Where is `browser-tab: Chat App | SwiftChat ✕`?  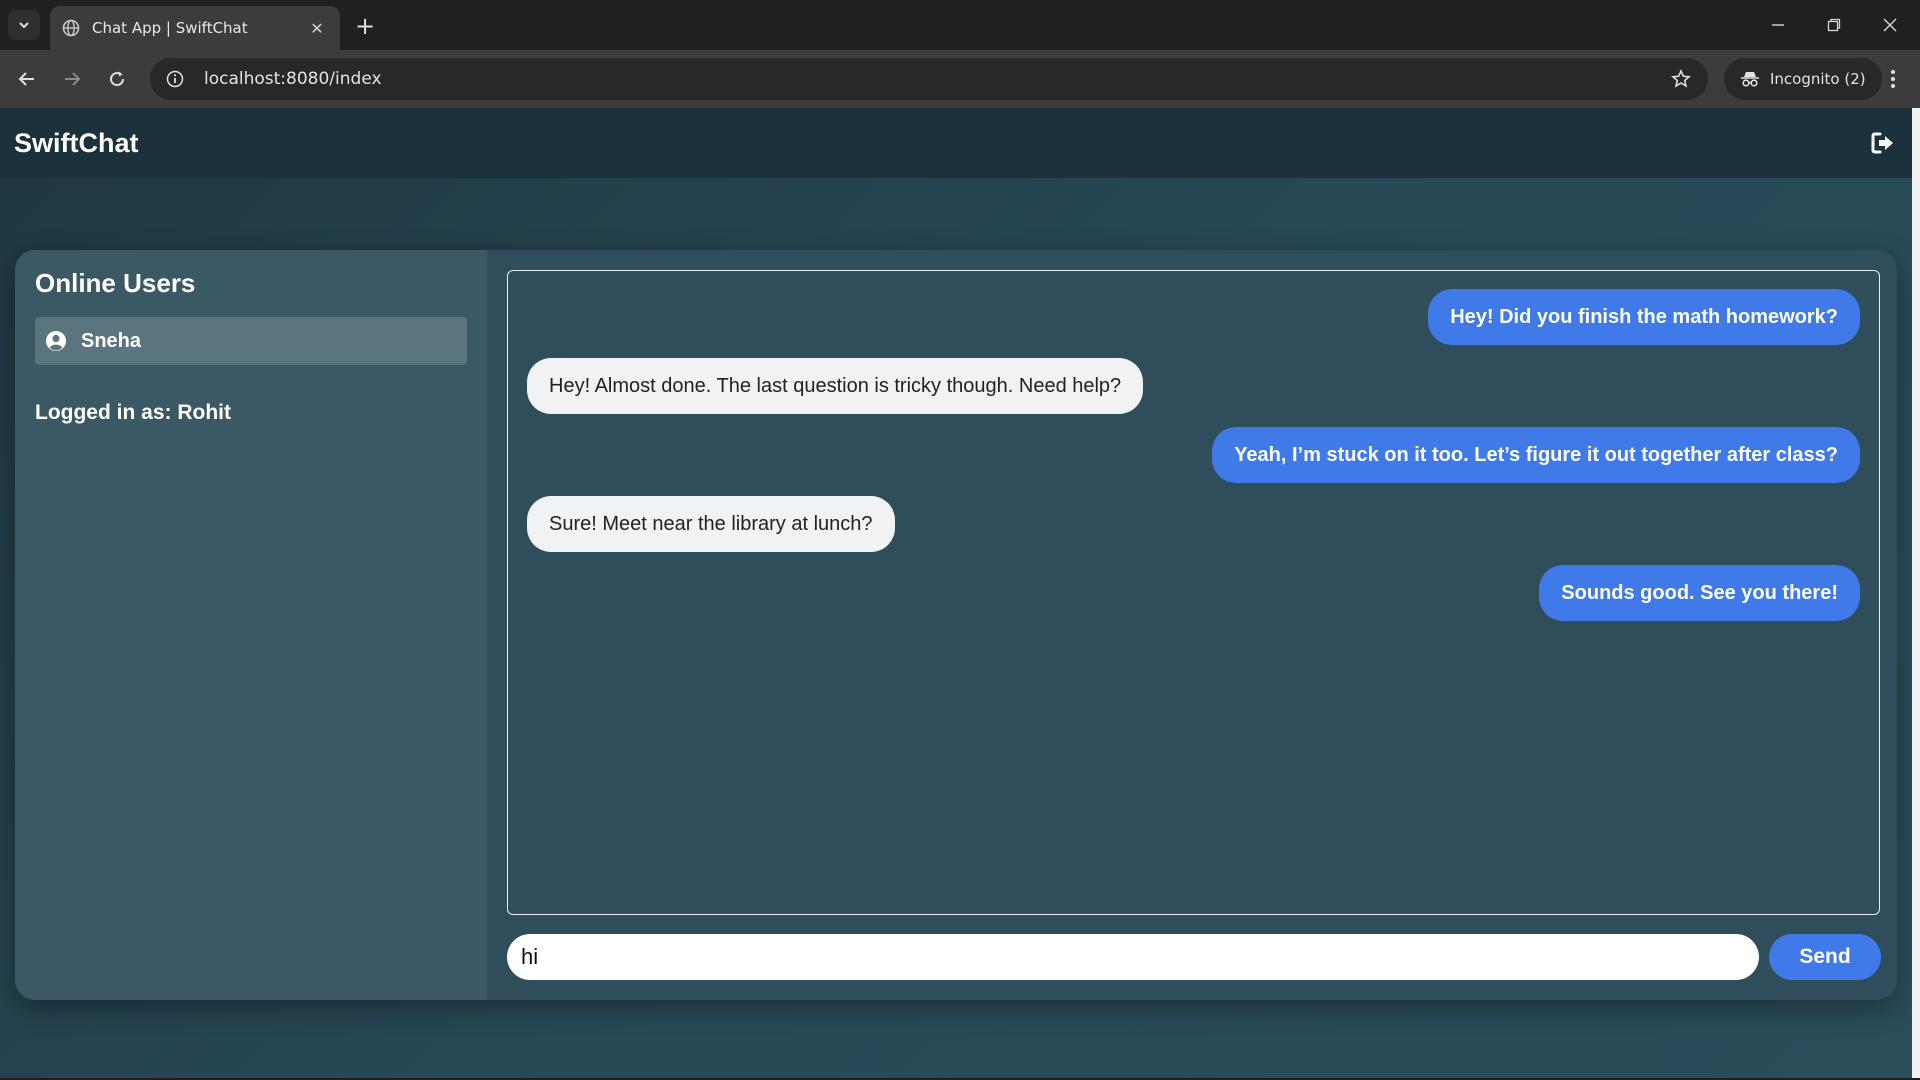
browser-tab: Chat App | SwiftChat ✕ is located at coordinates (195, 28).